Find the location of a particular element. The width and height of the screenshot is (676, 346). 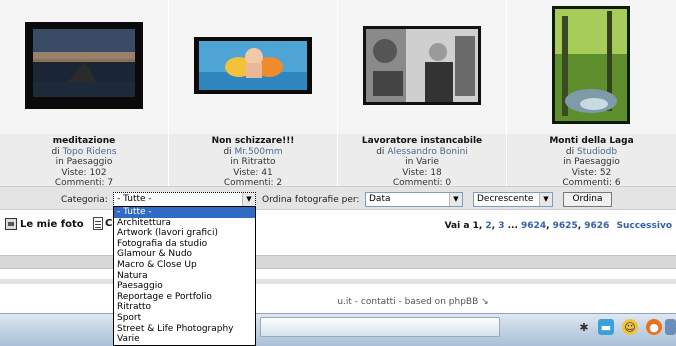

category-option: Sport is located at coordinates (184, 318).